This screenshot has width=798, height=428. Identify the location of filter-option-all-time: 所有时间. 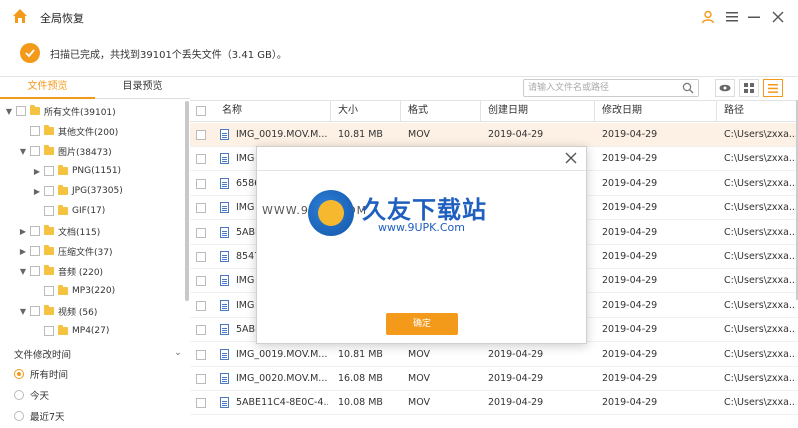
(41, 374).